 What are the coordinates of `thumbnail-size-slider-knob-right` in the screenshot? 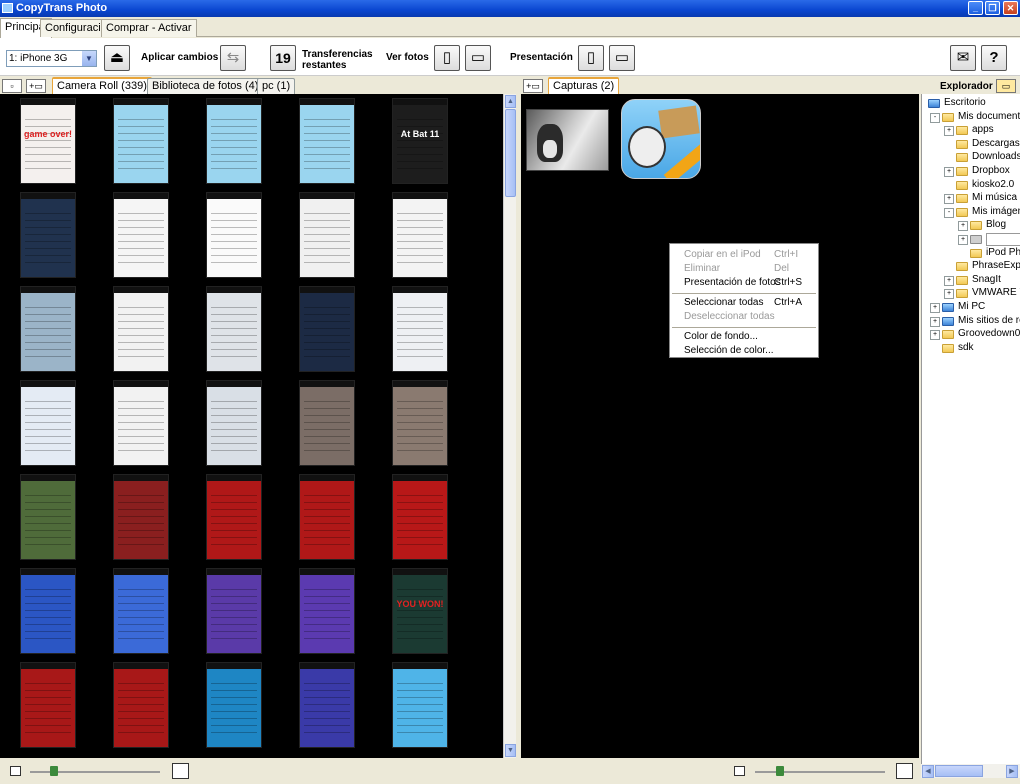 It's located at (780, 771).